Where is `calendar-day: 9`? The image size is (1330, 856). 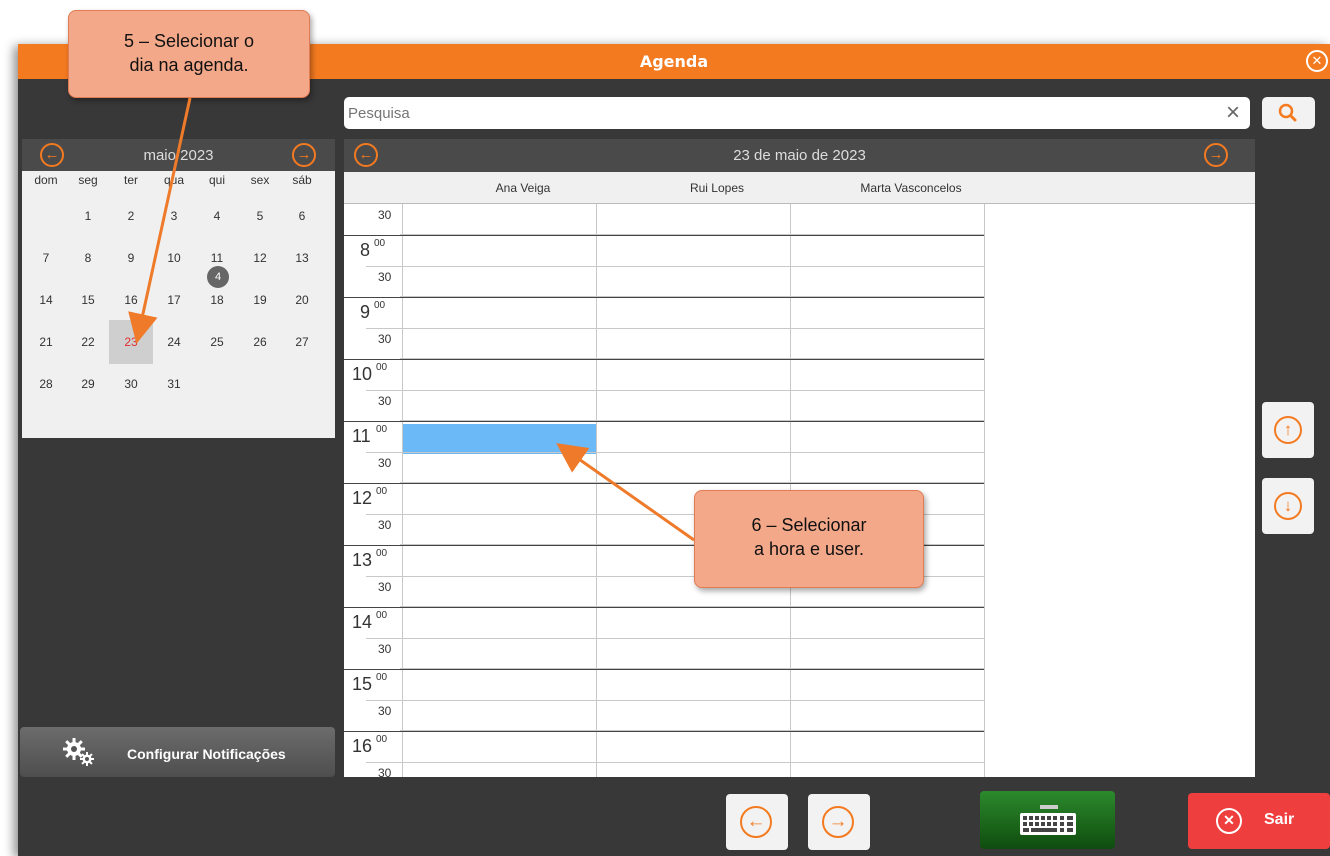 calendar-day: 9 is located at coordinates (131, 258).